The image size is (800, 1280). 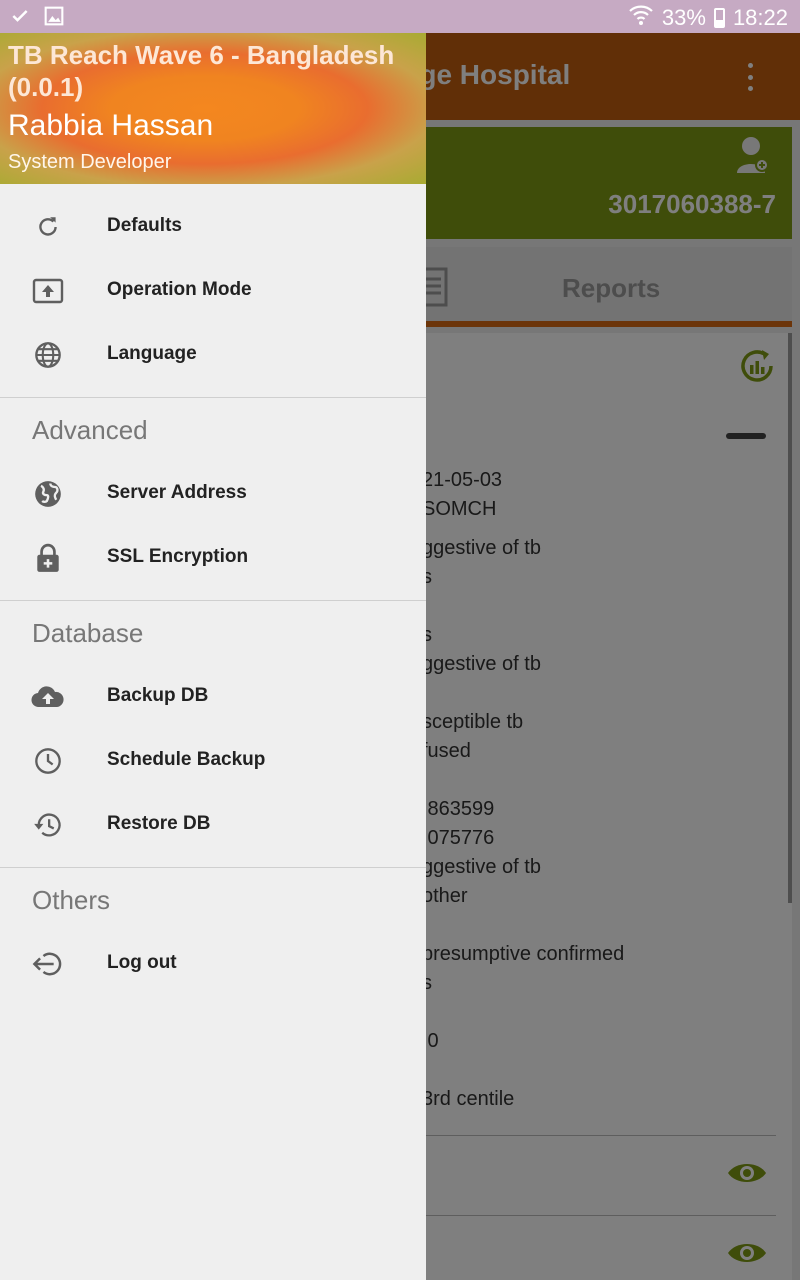 What do you see at coordinates (213, 964) in the screenshot?
I see `menu-item-log-out: Log out` at bounding box center [213, 964].